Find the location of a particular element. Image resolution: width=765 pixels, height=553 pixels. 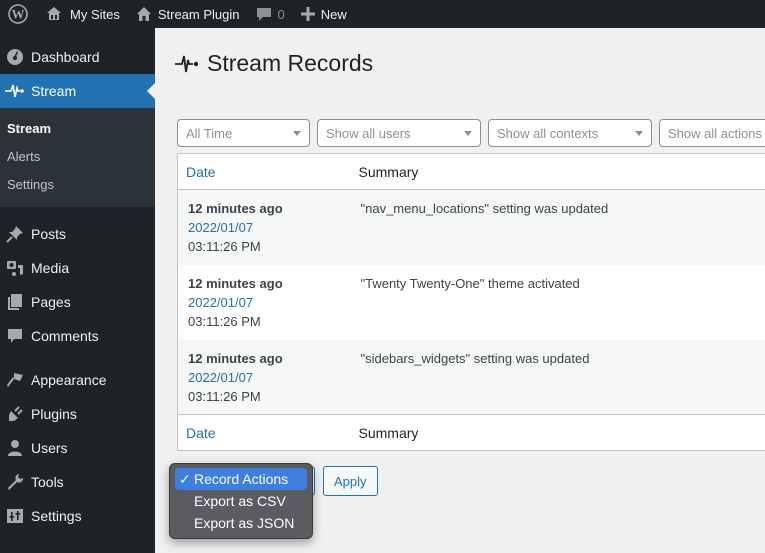

pin-icon is located at coordinates (15, 234).